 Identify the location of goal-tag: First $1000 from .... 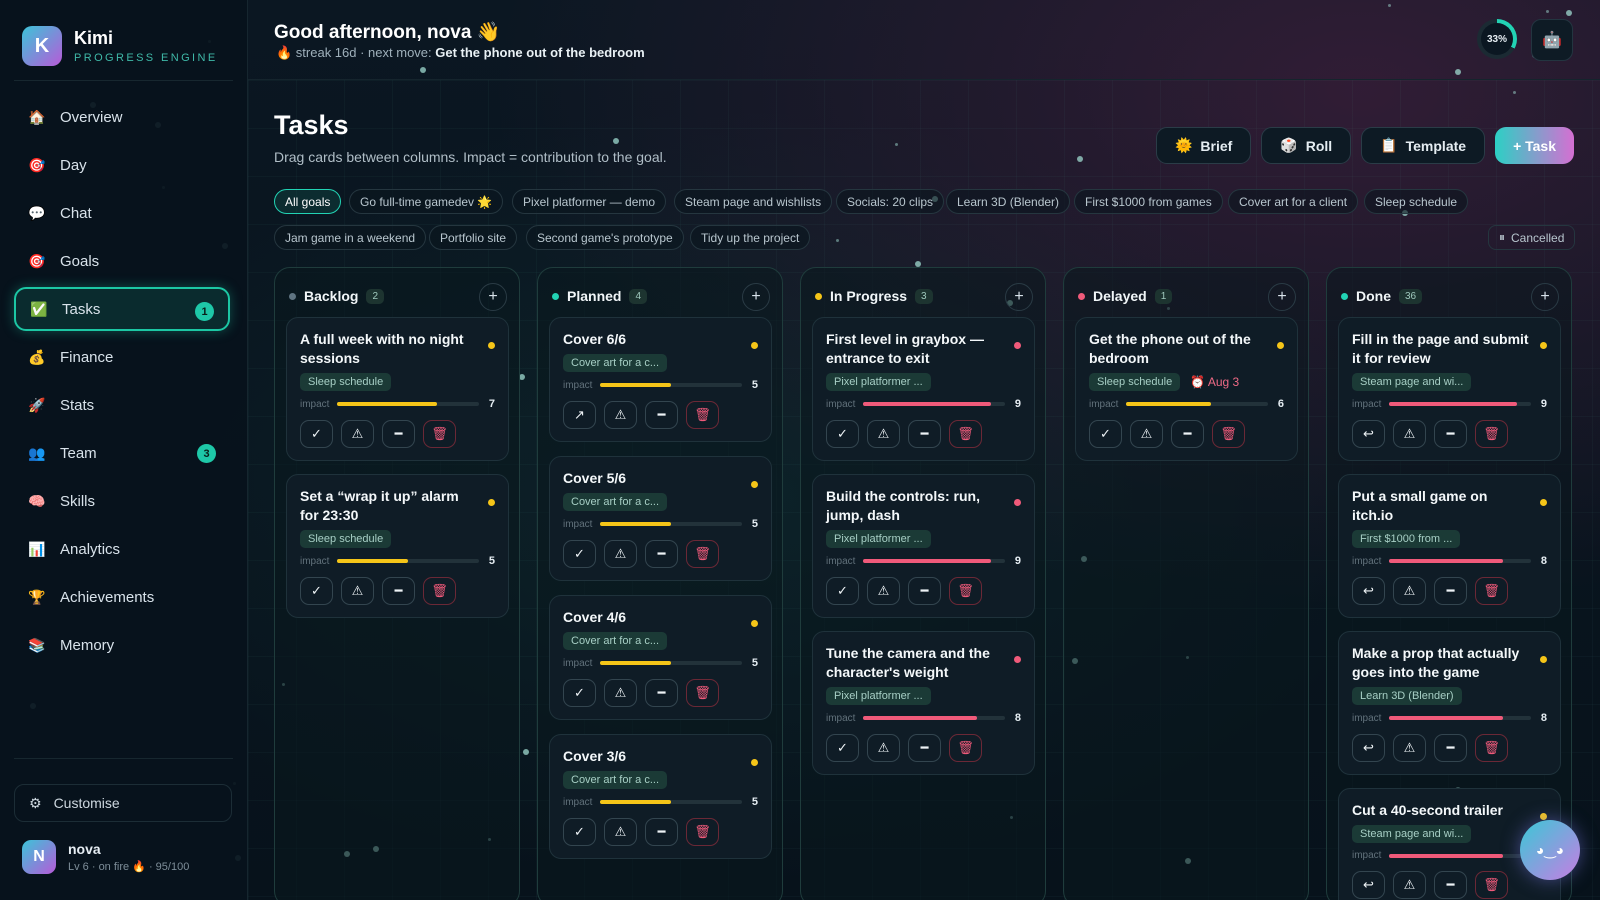
(1406, 539).